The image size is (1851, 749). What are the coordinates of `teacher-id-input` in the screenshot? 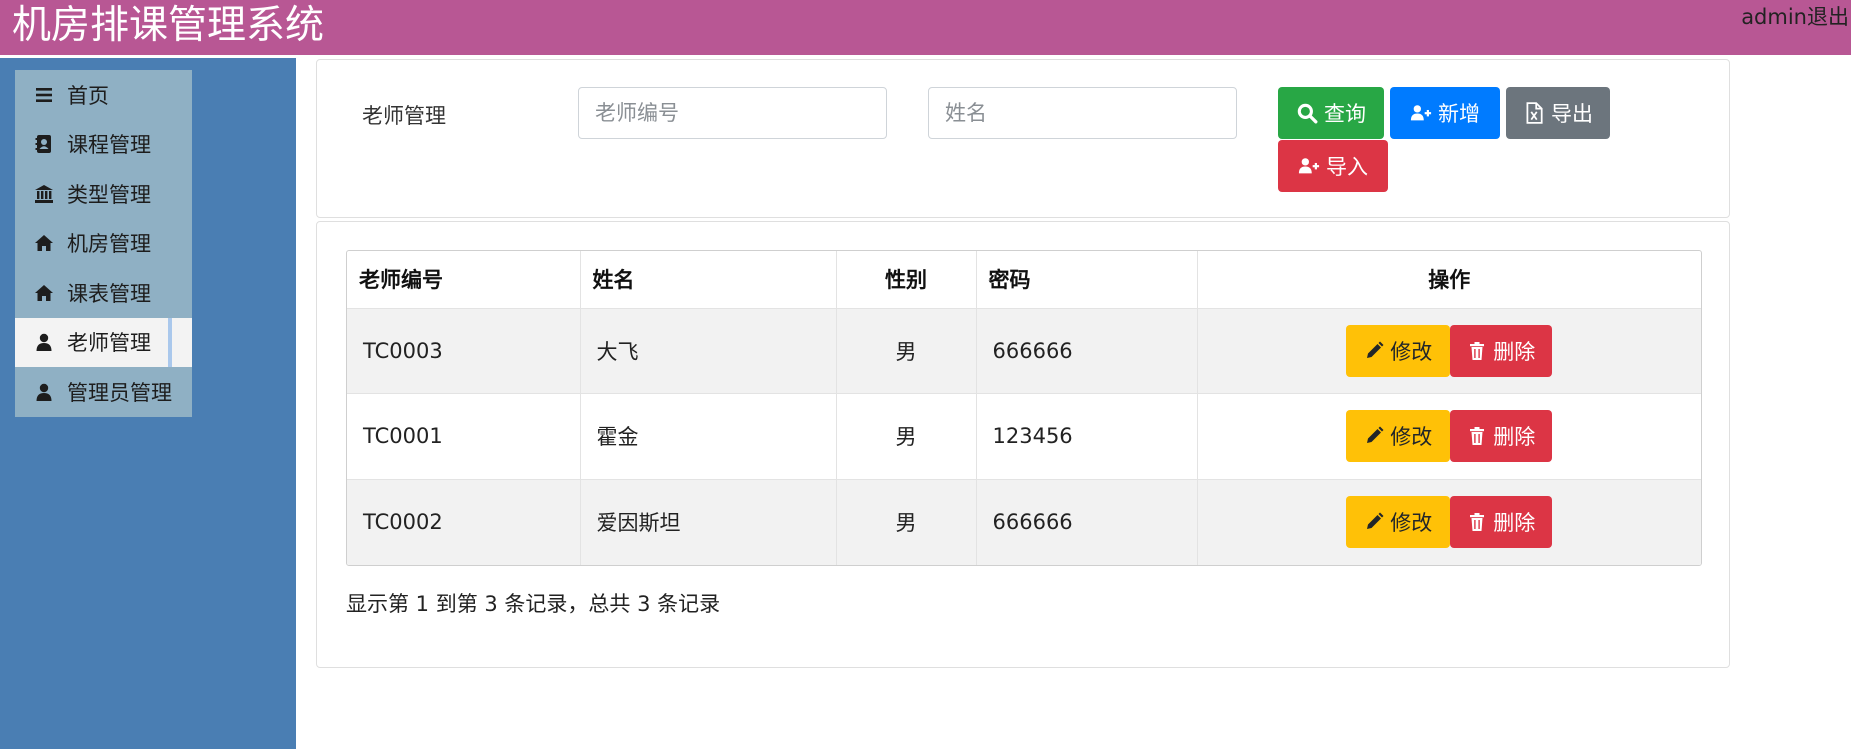 It's located at (732, 113).